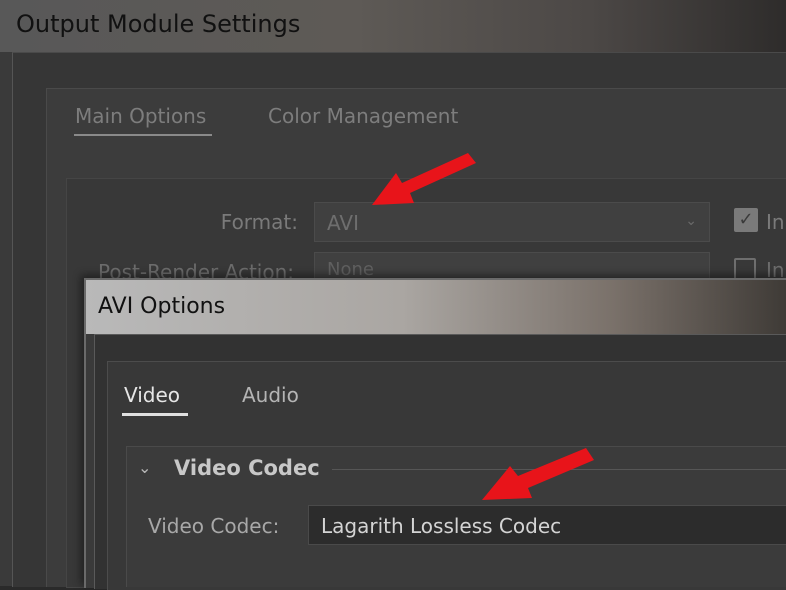 This screenshot has height=590, width=786. What do you see at coordinates (214, 526) in the screenshot?
I see `video-codec-label: Video Codec:` at bounding box center [214, 526].